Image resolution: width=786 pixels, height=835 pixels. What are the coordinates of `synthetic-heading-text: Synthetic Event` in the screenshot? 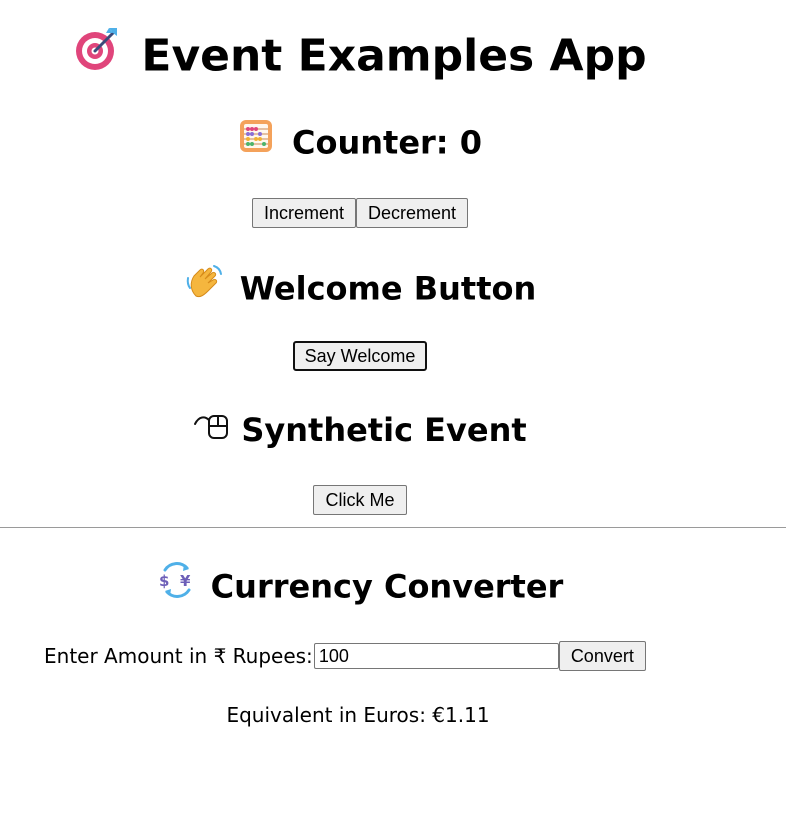 It's located at (384, 430).